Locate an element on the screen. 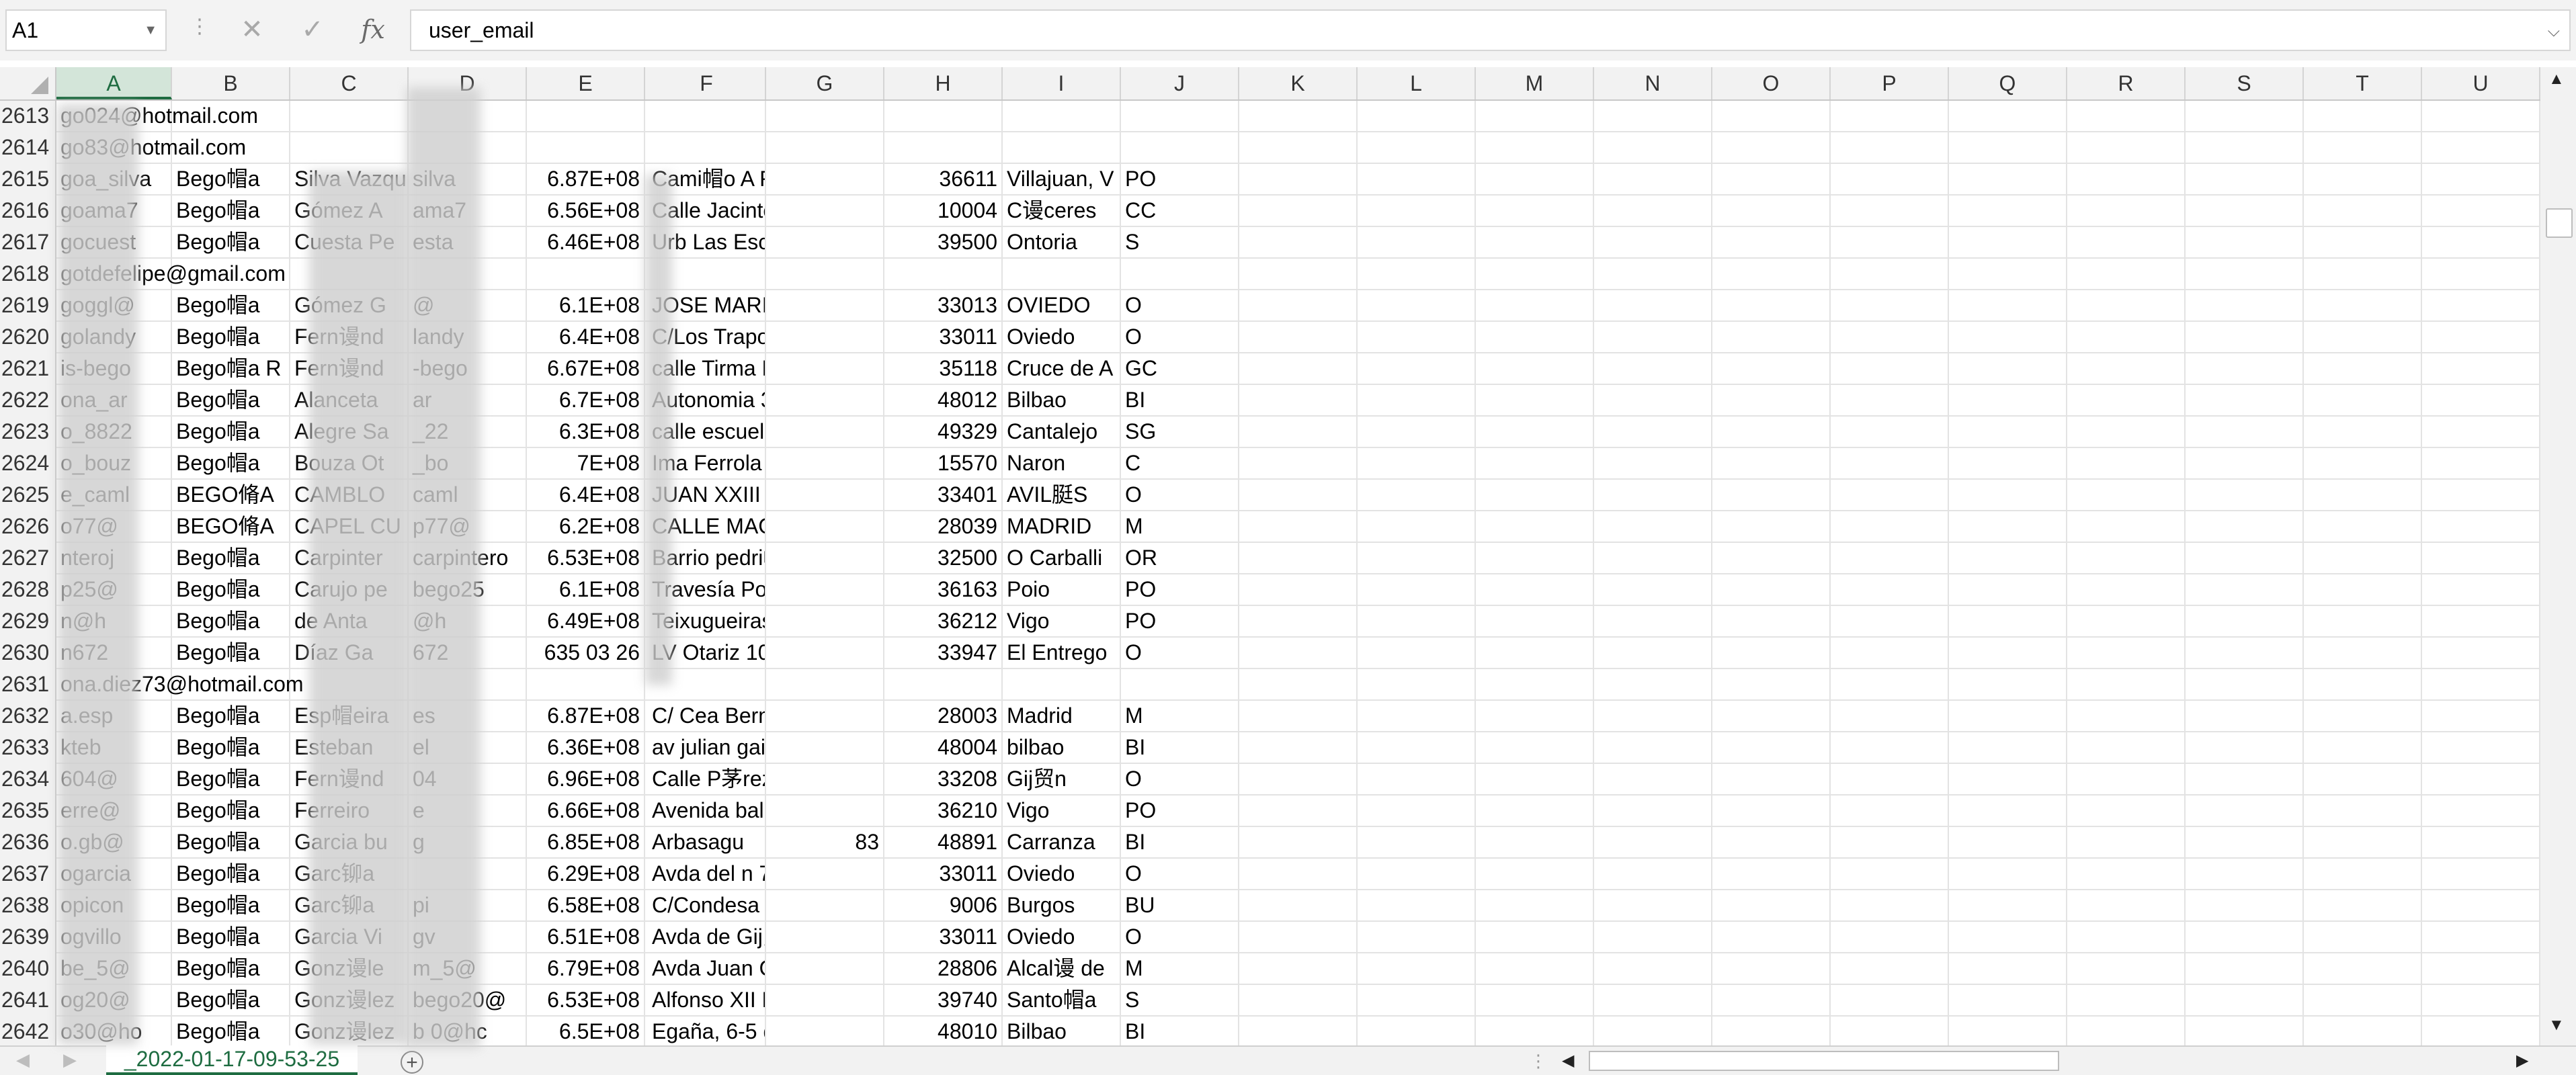 This screenshot has width=2576, height=1075. row-header: 2631 is located at coordinates (28, 685).